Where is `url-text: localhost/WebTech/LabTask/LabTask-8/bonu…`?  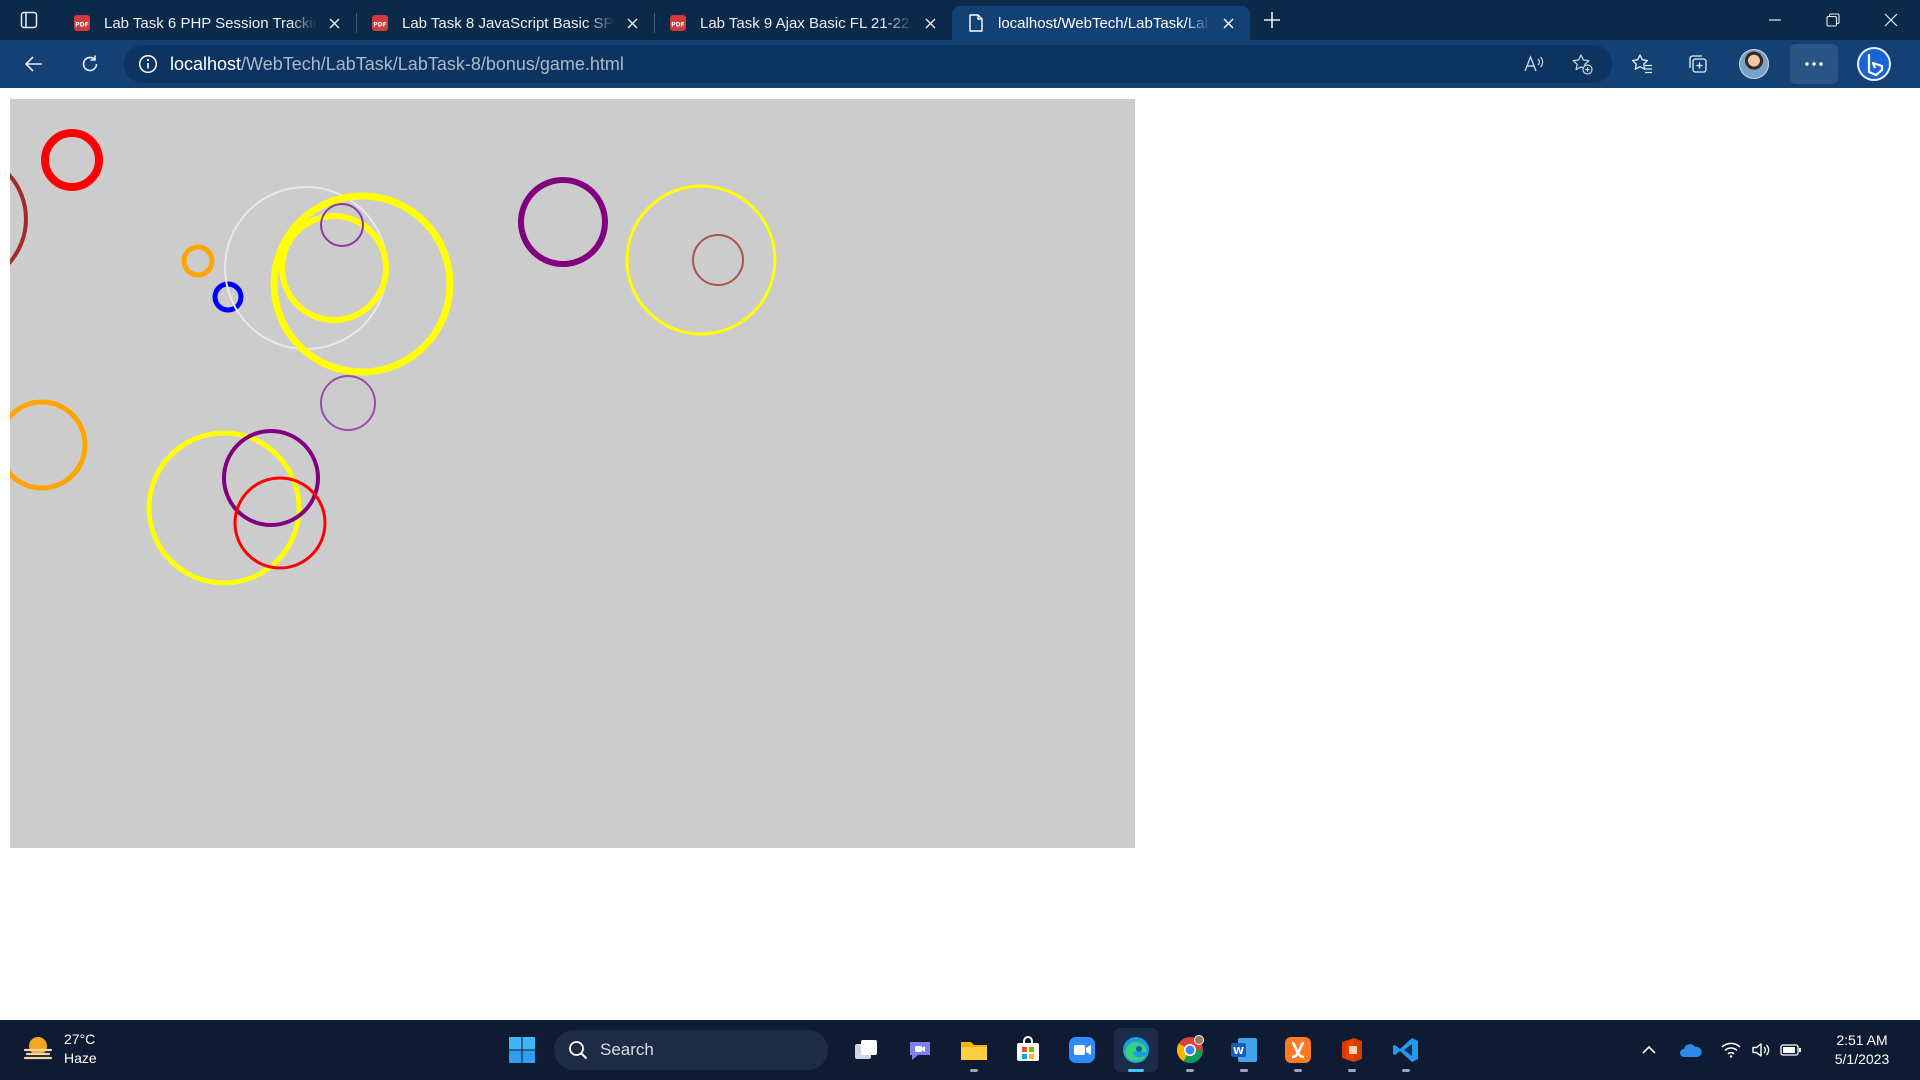
url-text: localhost/WebTech/LabTask/LabTask-8/bonu… is located at coordinates (397, 64).